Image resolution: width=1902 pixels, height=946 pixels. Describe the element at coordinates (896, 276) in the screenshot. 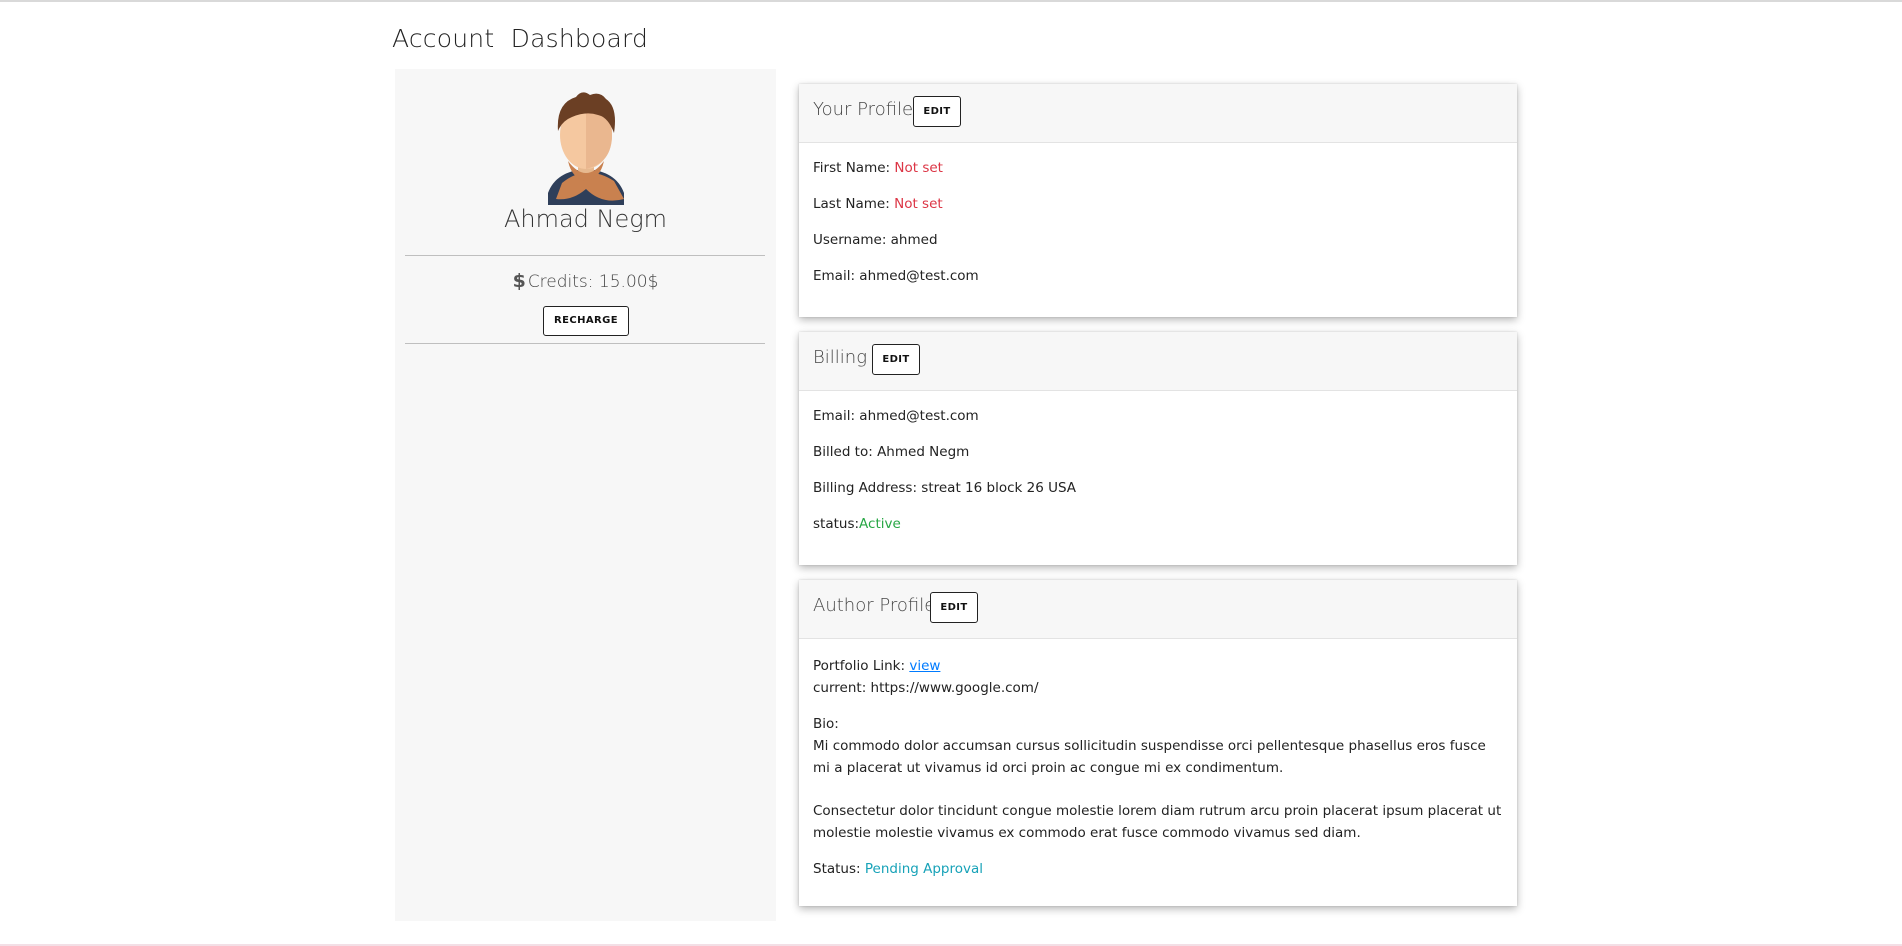

I see `email-row: Email: ahmed@test.com` at that location.